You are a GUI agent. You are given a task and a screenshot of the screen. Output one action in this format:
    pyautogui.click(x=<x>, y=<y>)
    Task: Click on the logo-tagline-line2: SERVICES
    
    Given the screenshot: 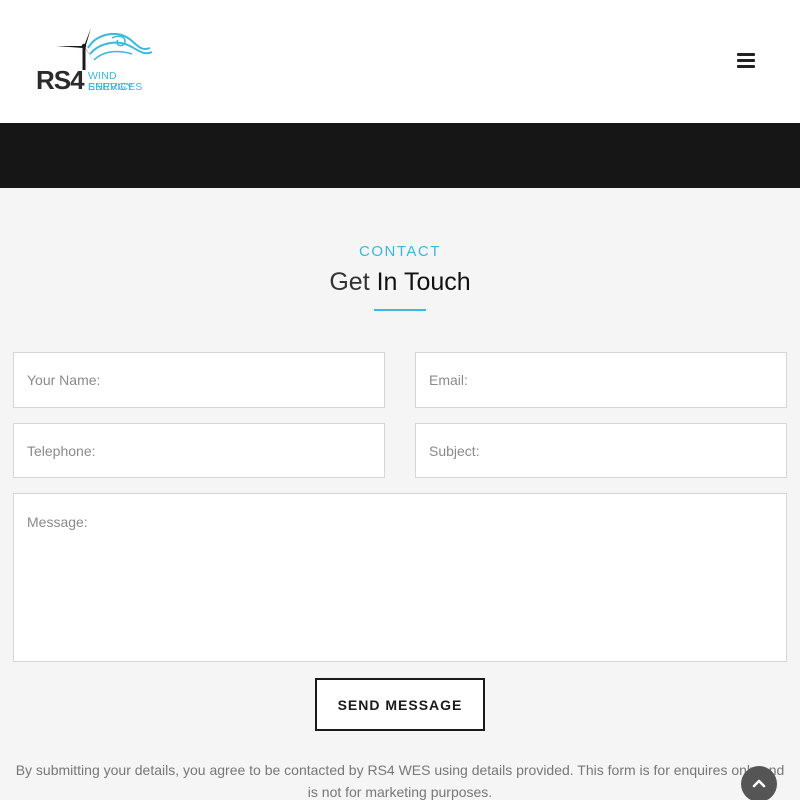 What is the action you would take?
    pyautogui.click(x=115, y=87)
    